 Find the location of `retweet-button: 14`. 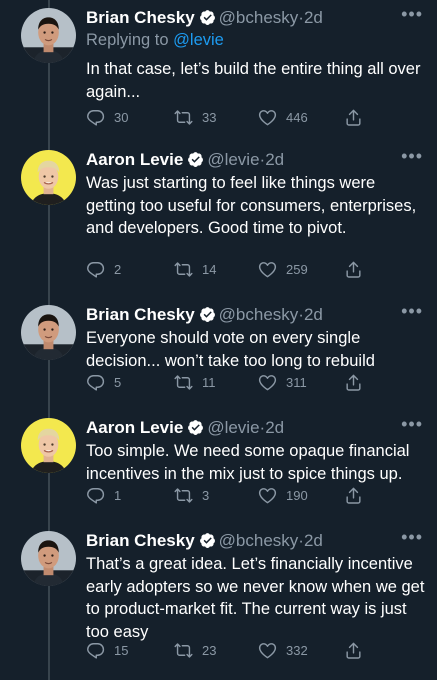

retweet-button: 14 is located at coordinates (195, 269).